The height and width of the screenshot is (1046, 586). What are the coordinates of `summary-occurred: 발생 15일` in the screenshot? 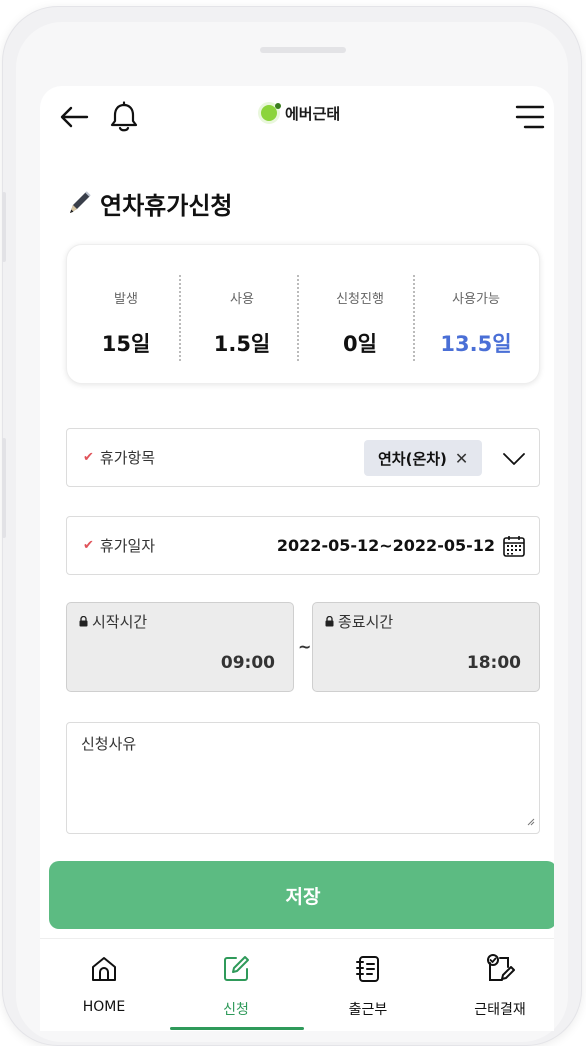 It's located at (126, 315).